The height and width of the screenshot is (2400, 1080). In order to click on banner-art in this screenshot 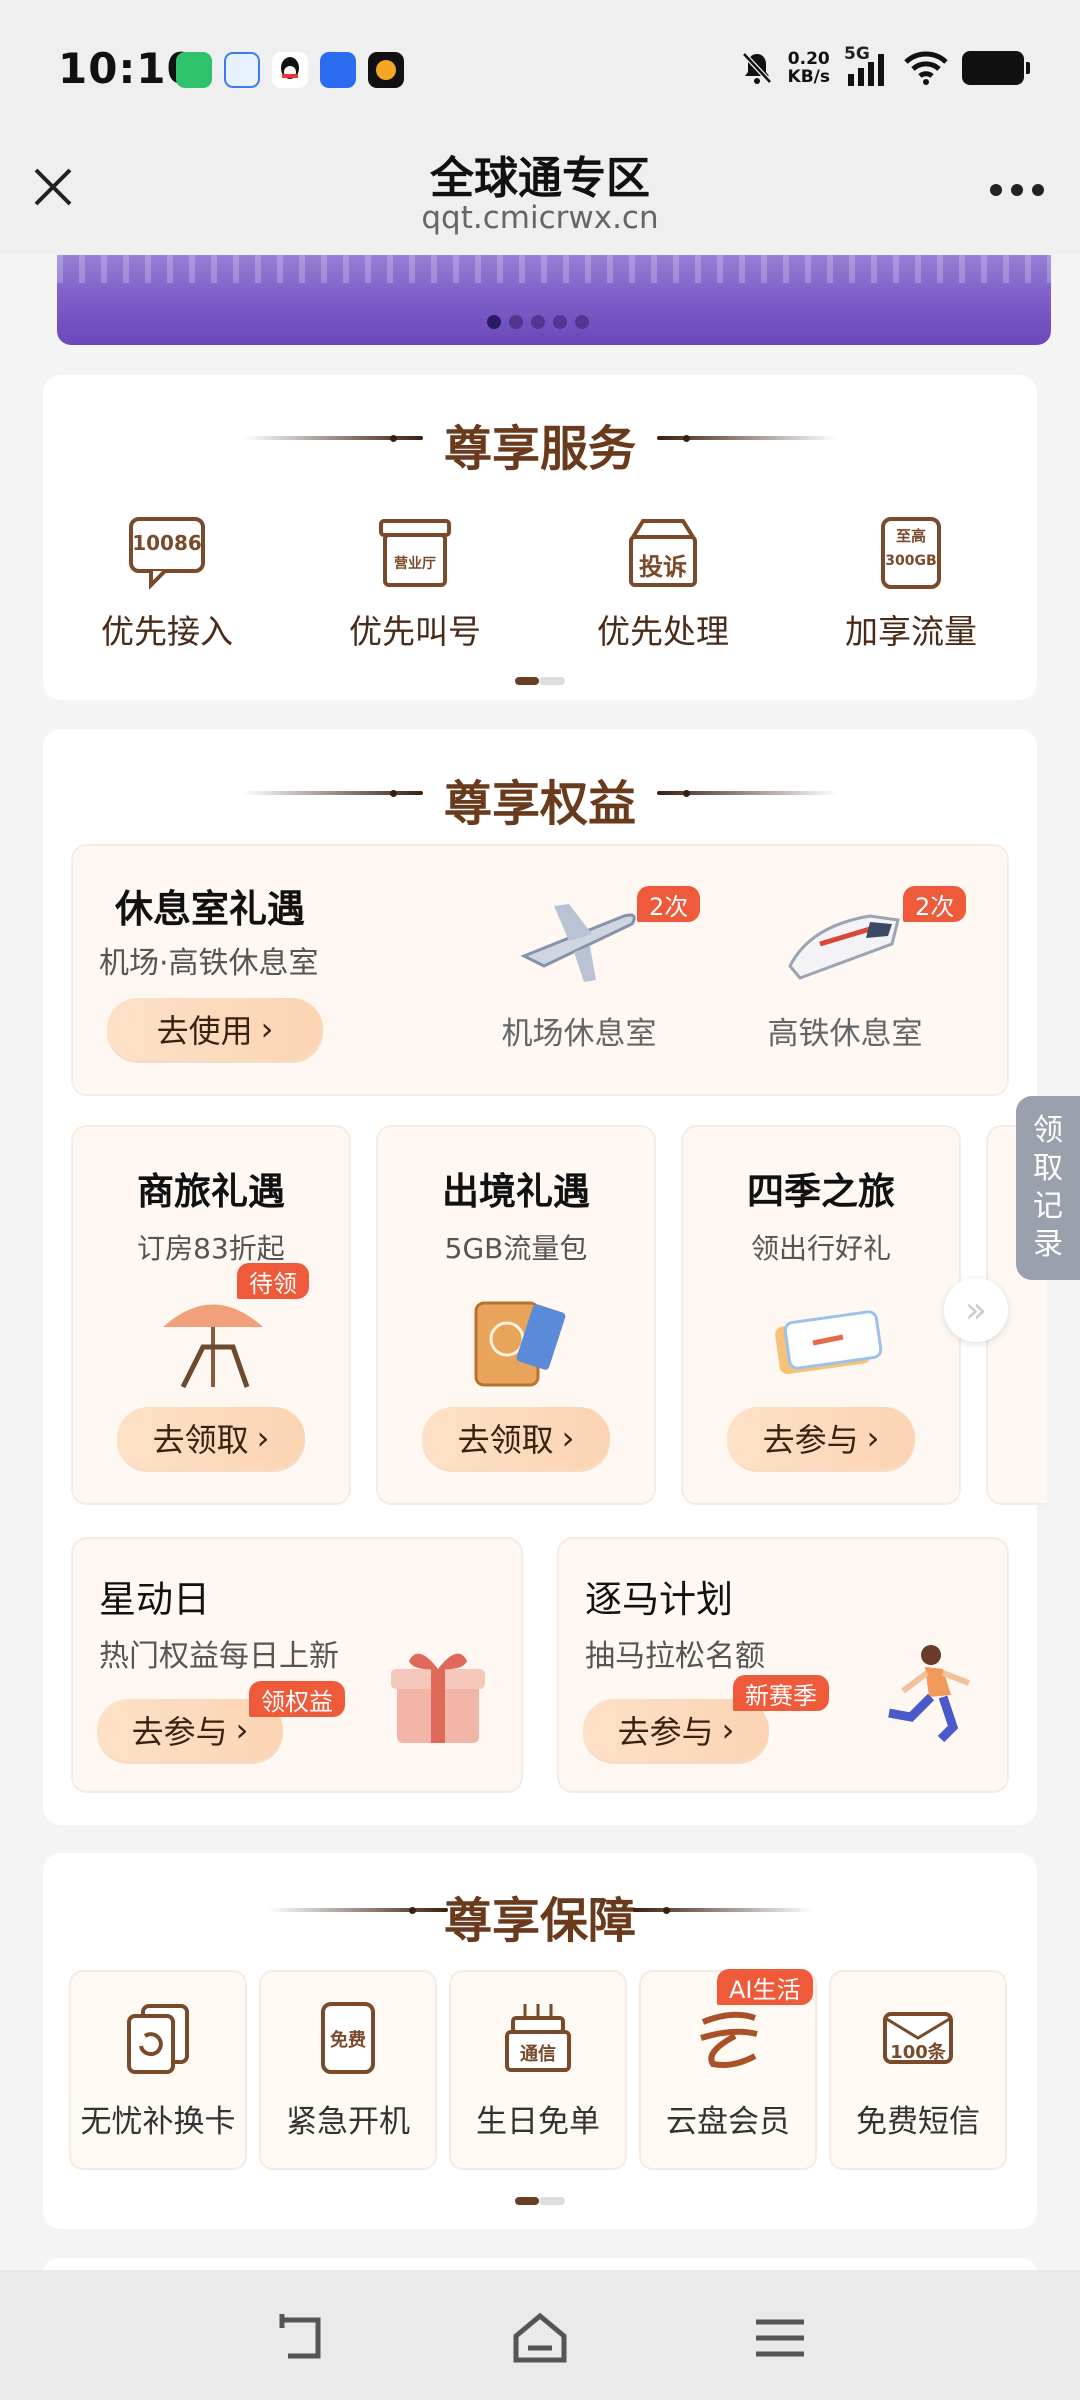, I will do `click(554, 269)`.